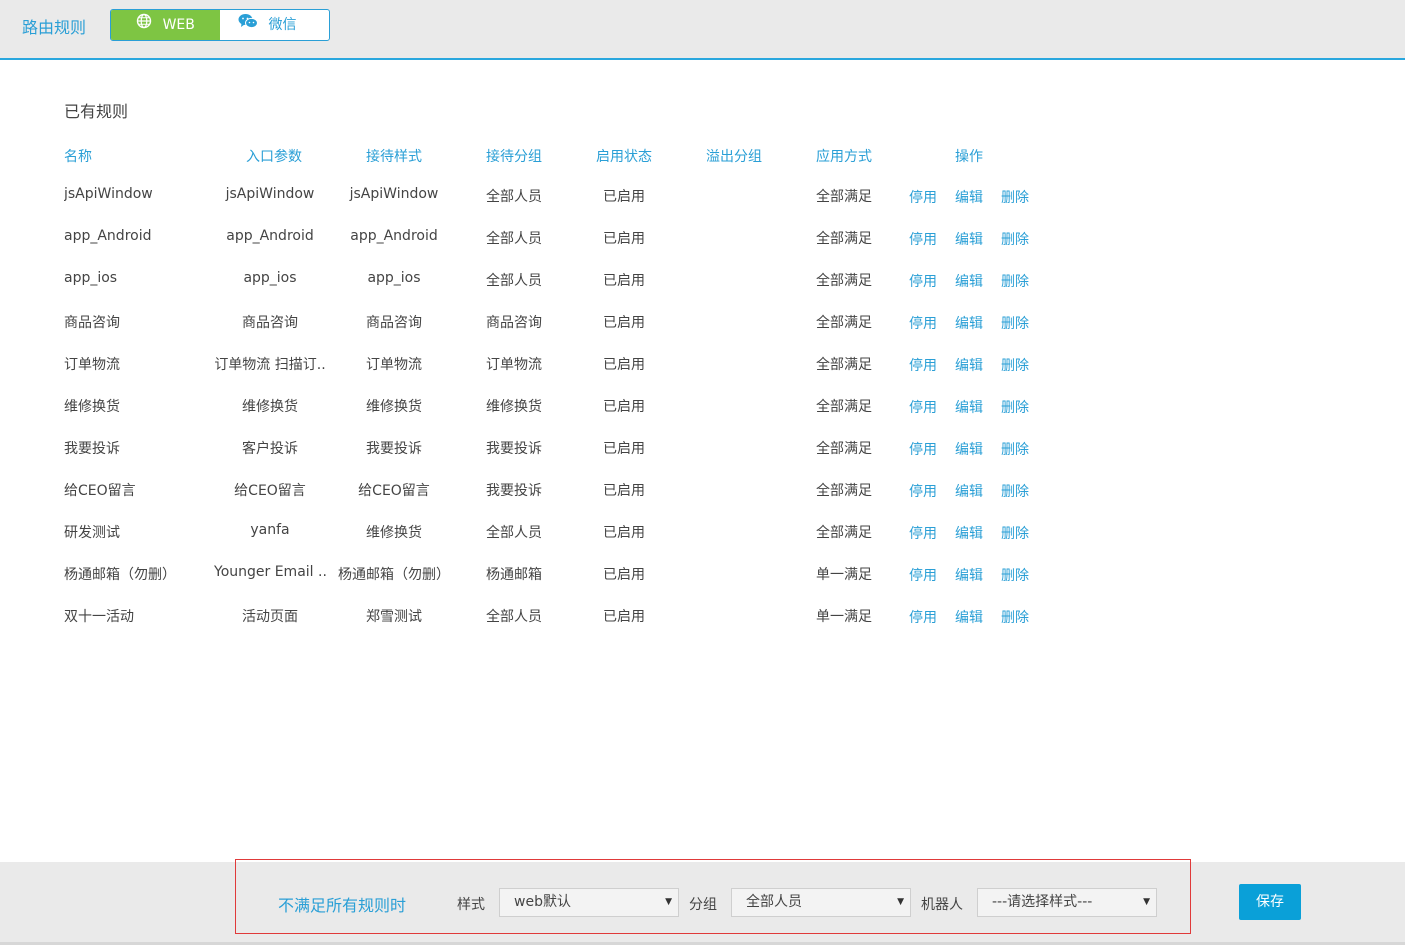 Image resolution: width=1405 pixels, height=945 pixels. What do you see at coordinates (270, 407) in the screenshot?
I see `cell-entry: 维修换货` at bounding box center [270, 407].